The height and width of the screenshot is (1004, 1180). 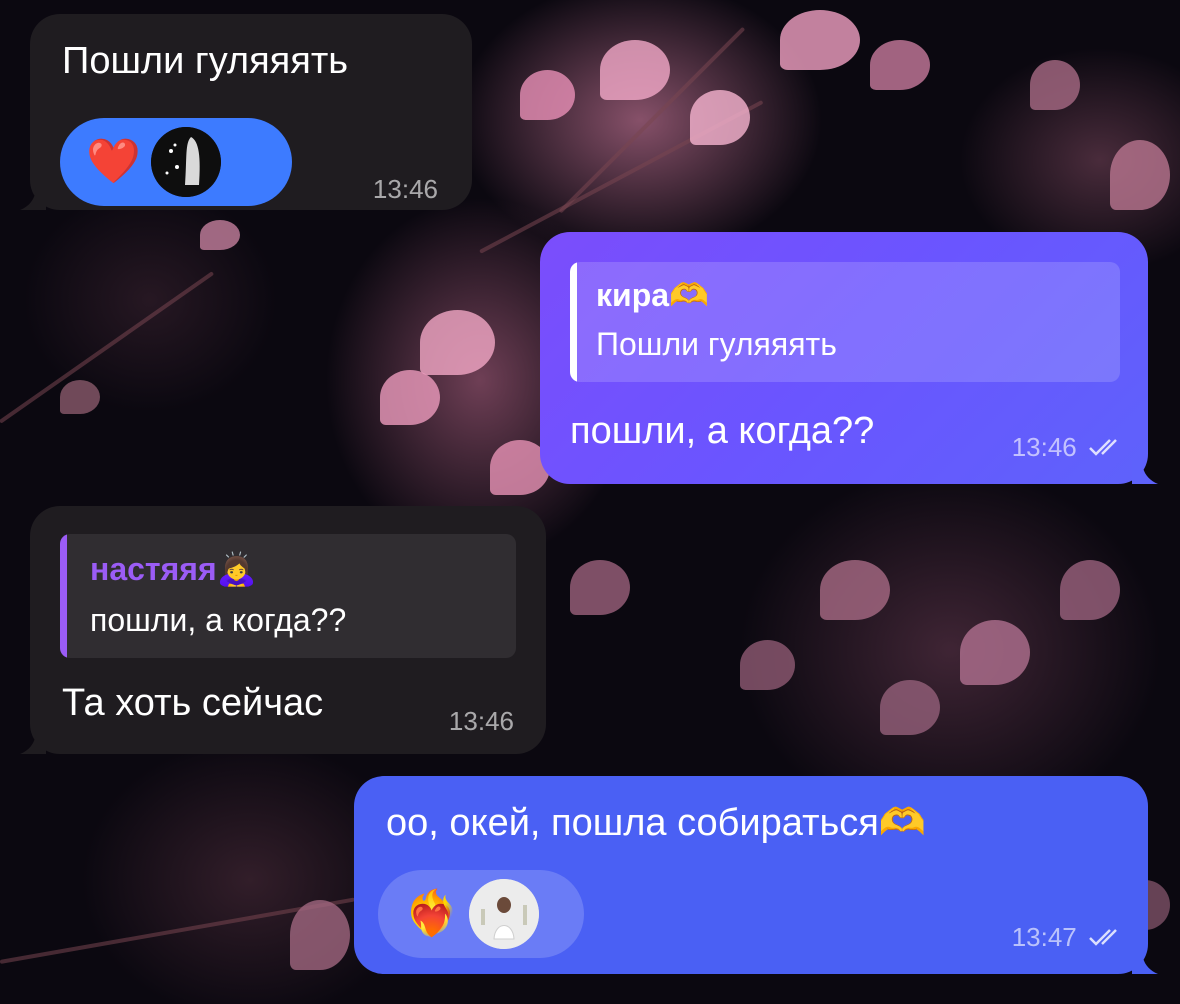 I want to click on message-incoming: Пошли гуляяять ❤️ 13:46, so click(x=251, y=112).